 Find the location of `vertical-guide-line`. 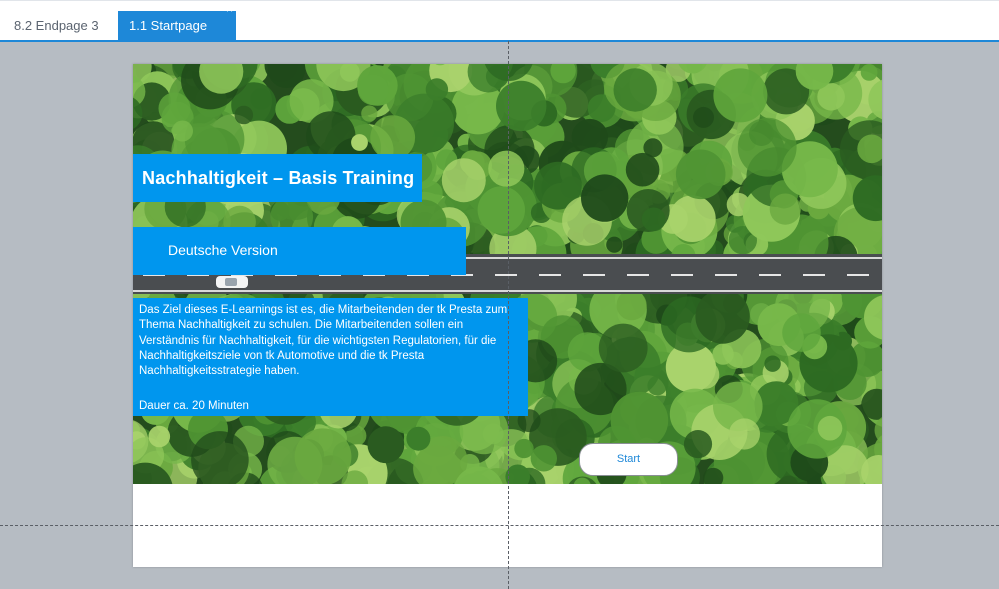

vertical-guide-line is located at coordinates (508, 315).